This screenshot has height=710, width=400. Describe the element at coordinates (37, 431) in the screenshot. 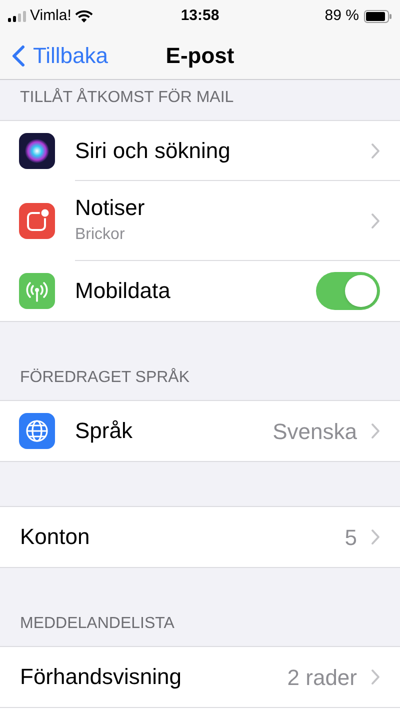

I see `globe-icon` at that location.